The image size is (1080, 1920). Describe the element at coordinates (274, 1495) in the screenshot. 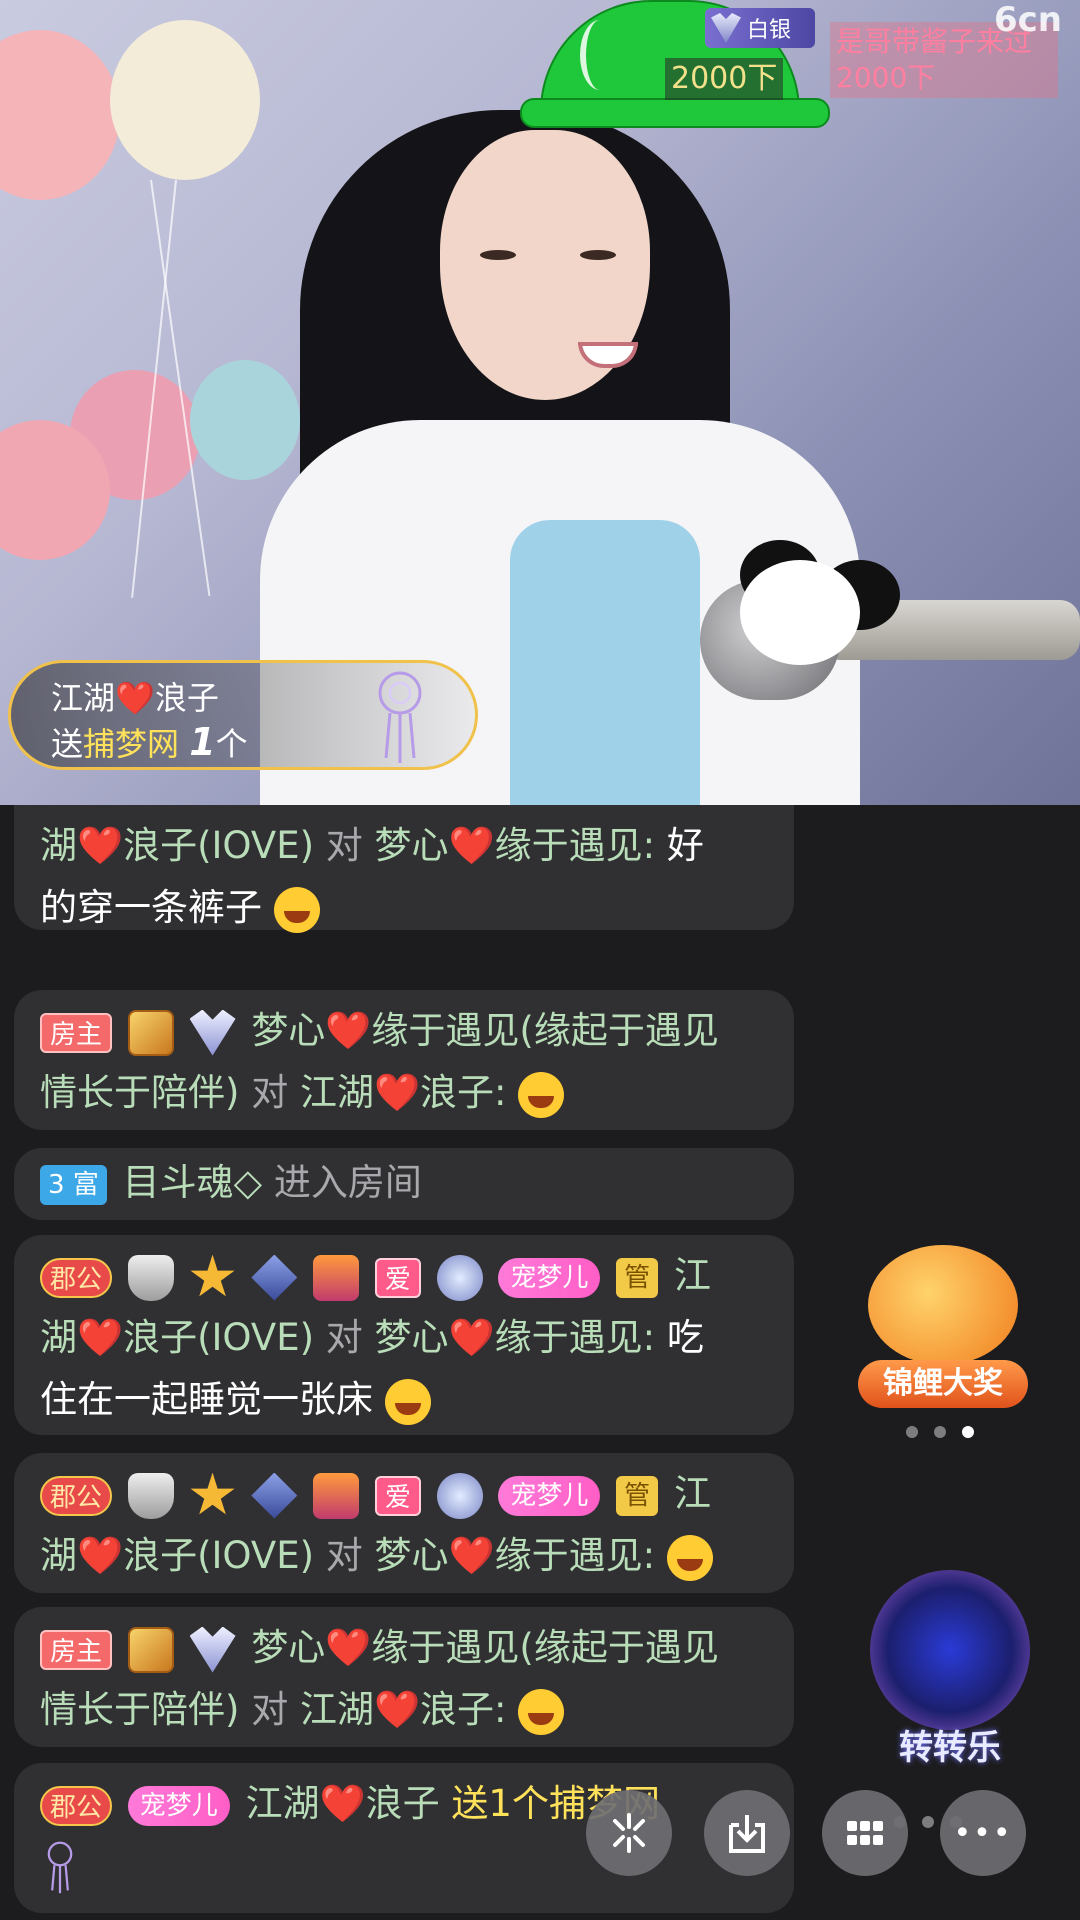

I see `diamond-level-icon` at that location.